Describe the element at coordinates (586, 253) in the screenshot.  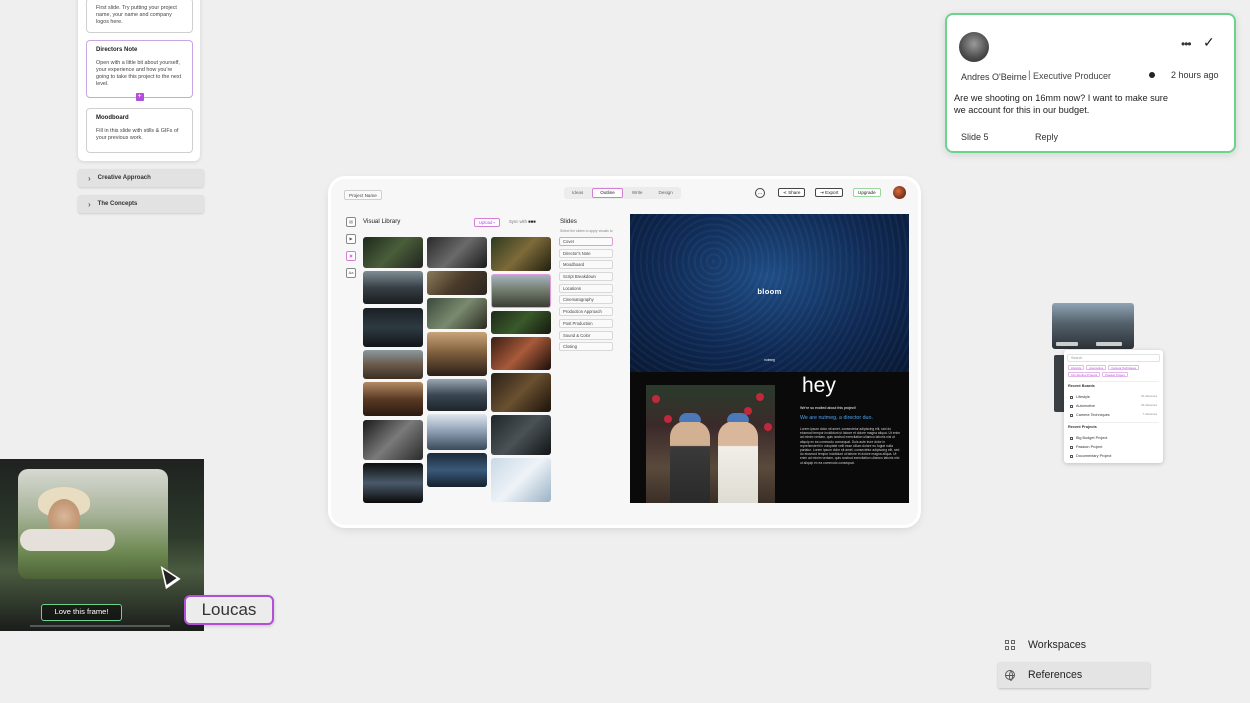
I see `slide-item-directors-note: Director's Note` at that location.